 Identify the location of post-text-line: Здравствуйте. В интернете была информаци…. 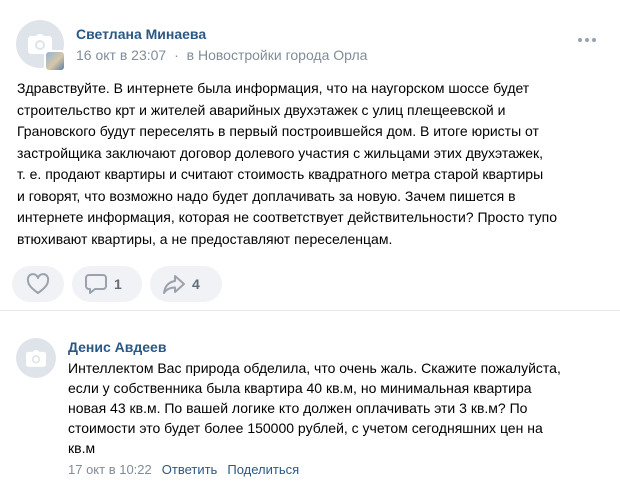
(273, 88).